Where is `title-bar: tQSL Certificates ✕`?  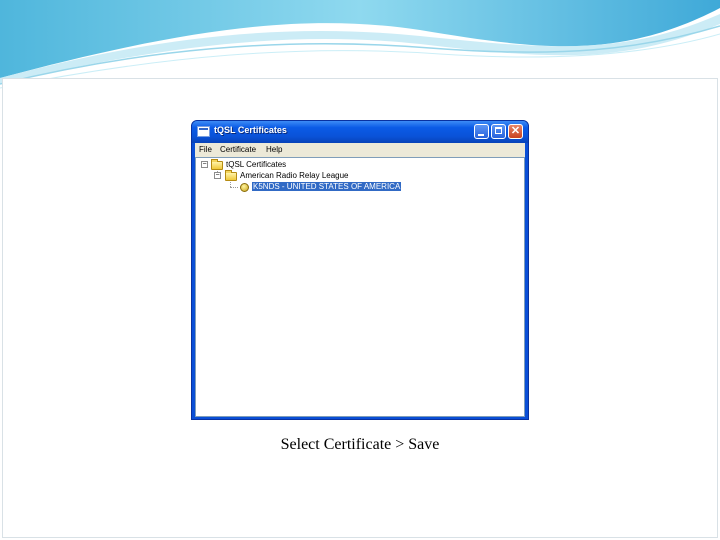
title-bar: tQSL Certificates ✕ is located at coordinates (360, 132).